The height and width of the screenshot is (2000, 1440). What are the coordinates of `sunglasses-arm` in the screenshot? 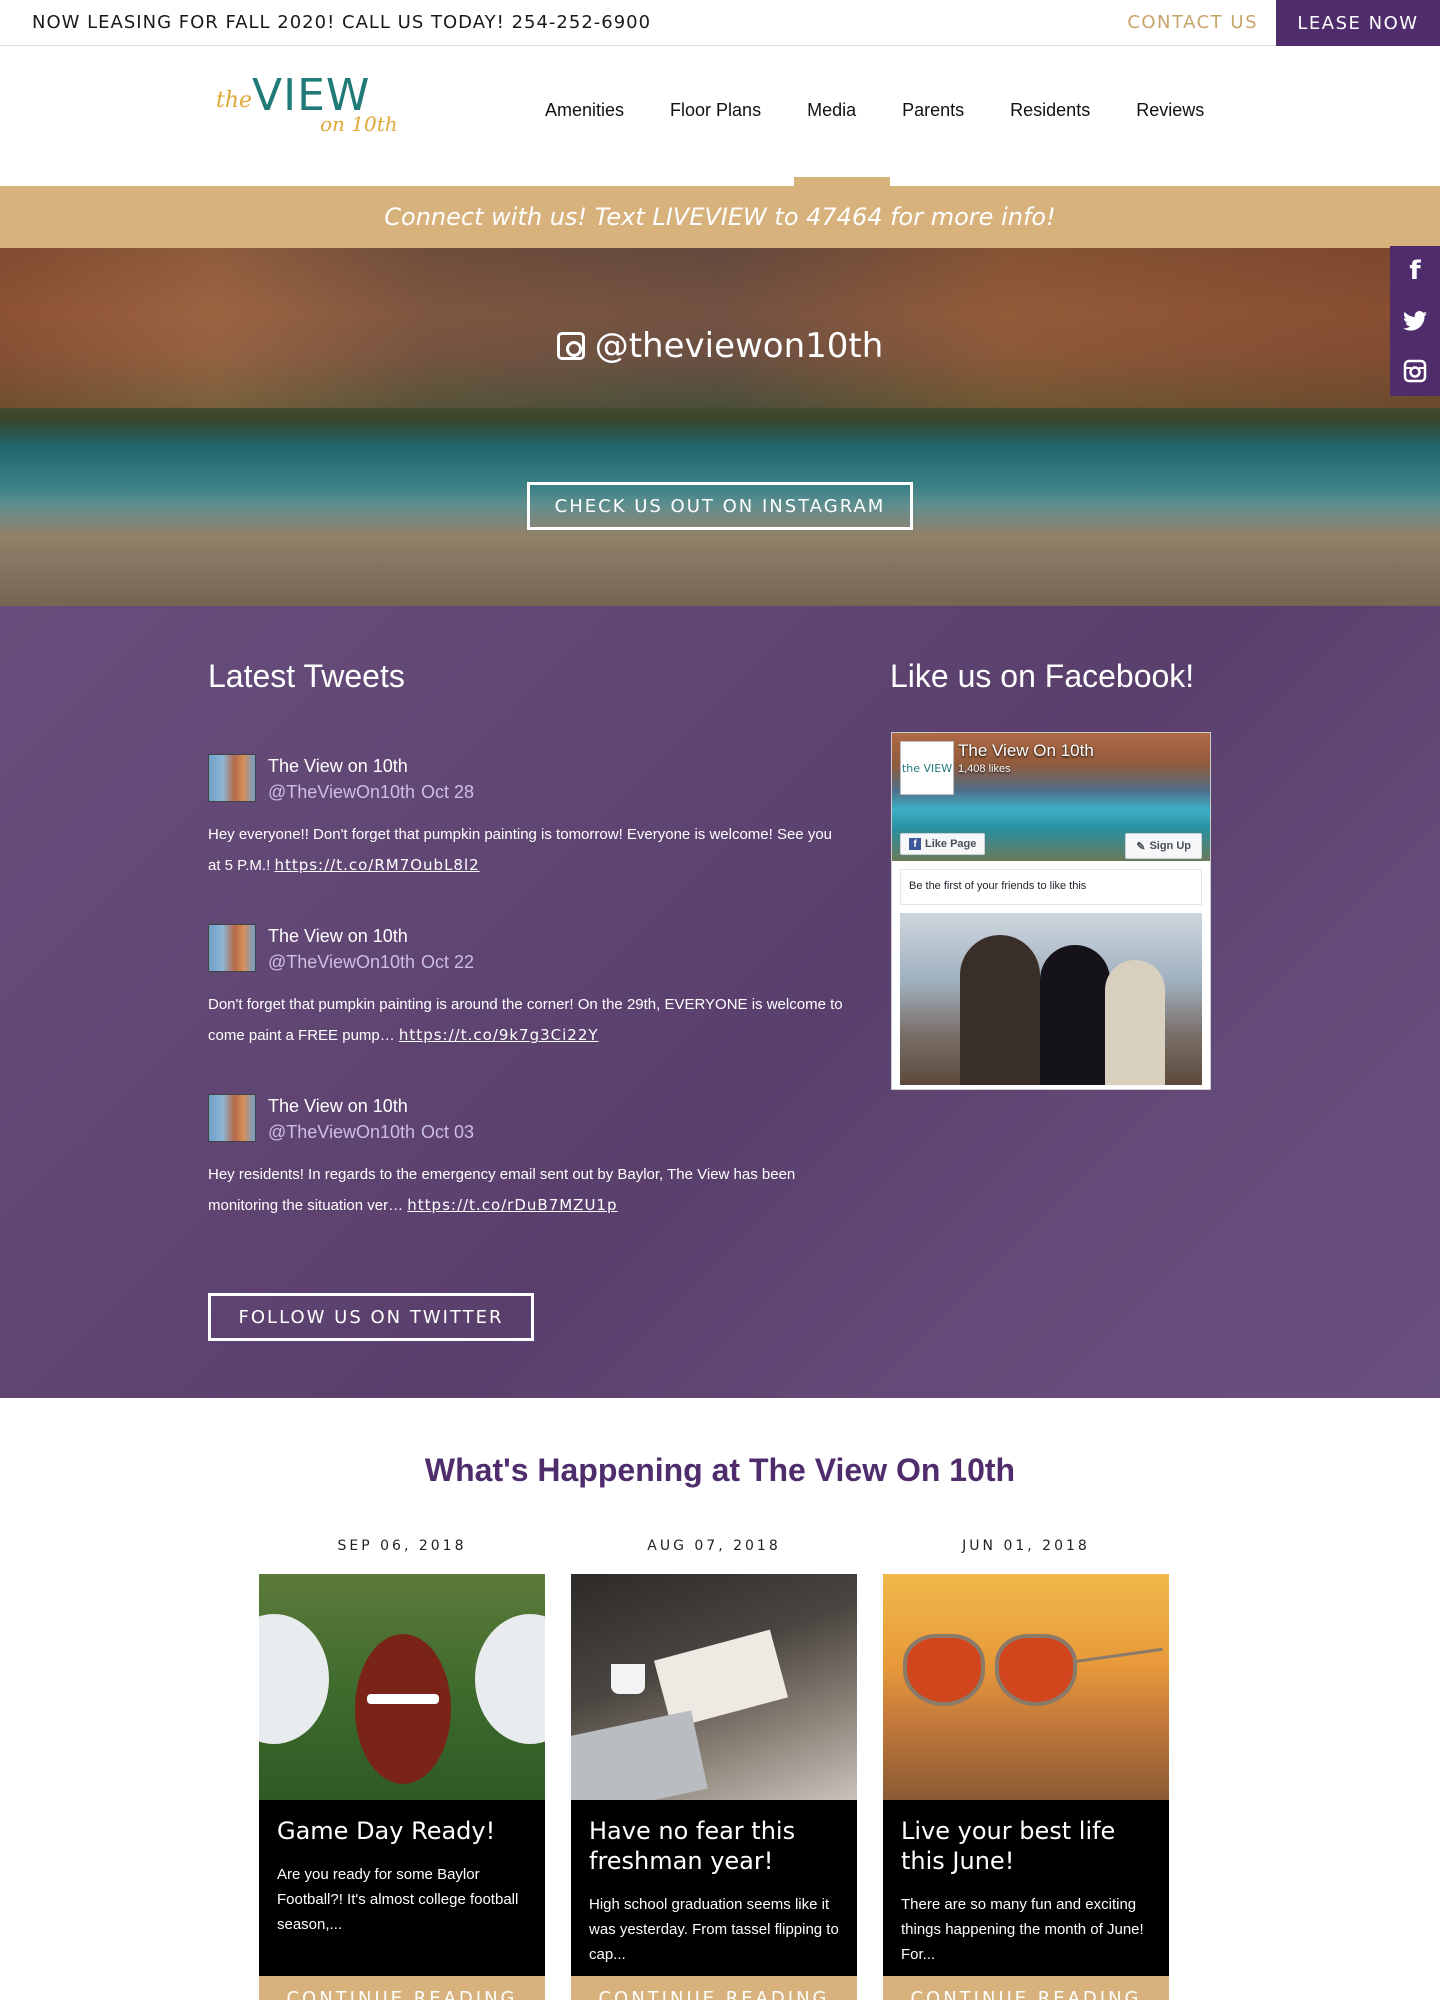 It's located at (1118, 1655).